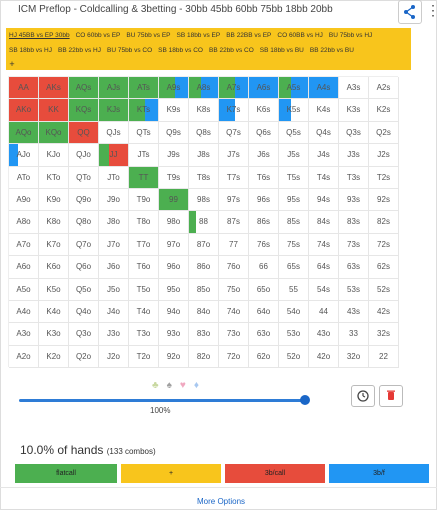 This screenshot has width=437, height=510. I want to click on hand-cell: K4s, so click(324, 110).